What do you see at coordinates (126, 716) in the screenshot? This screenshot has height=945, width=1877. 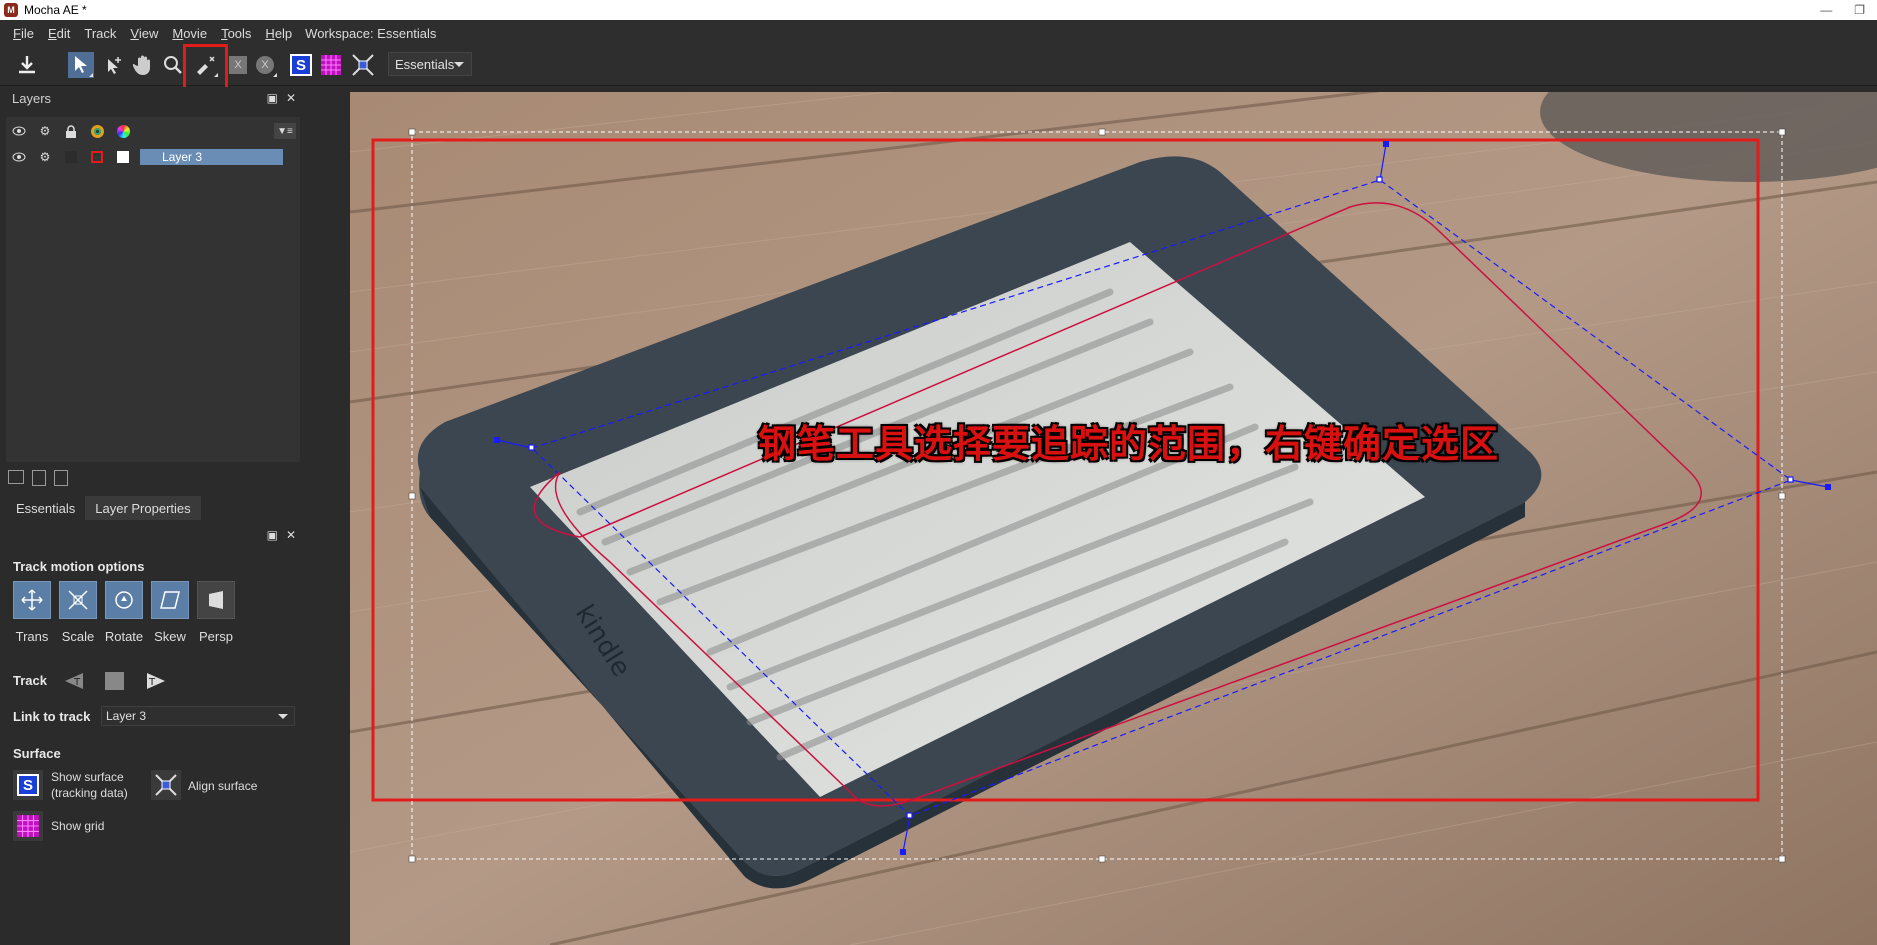 I see `link-to-track-value: Layer 3` at bounding box center [126, 716].